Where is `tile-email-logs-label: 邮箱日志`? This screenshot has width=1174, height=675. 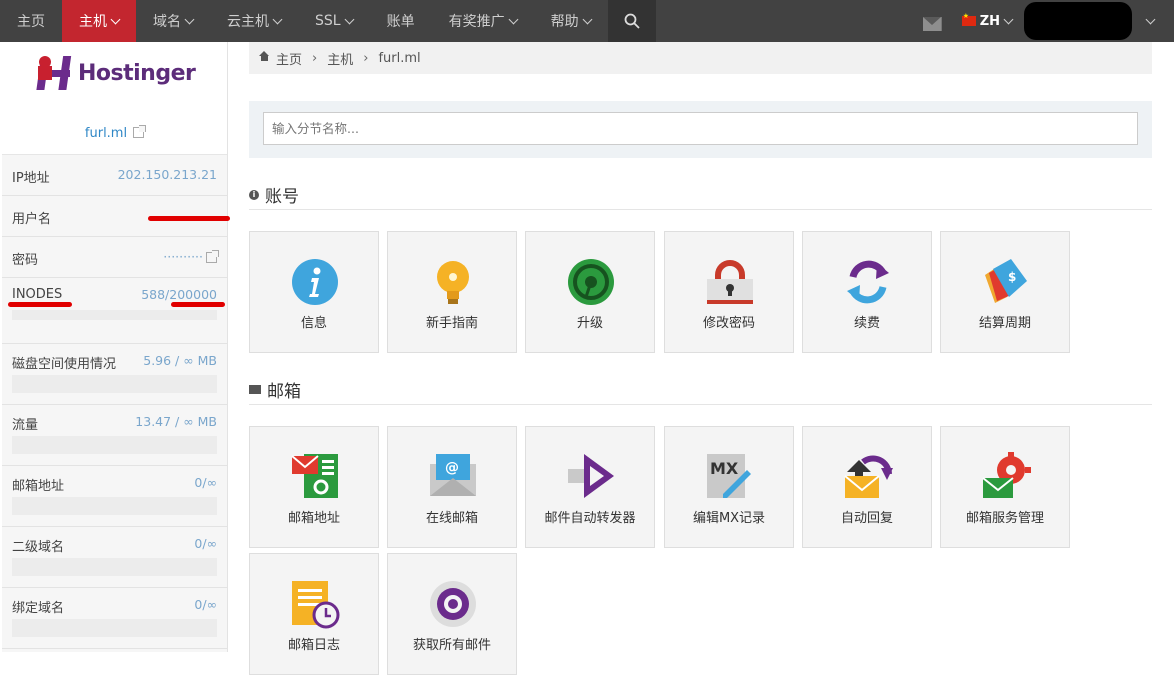
tile-email-logs-label: 邮箱日志 is located at coordinates (313, 645).